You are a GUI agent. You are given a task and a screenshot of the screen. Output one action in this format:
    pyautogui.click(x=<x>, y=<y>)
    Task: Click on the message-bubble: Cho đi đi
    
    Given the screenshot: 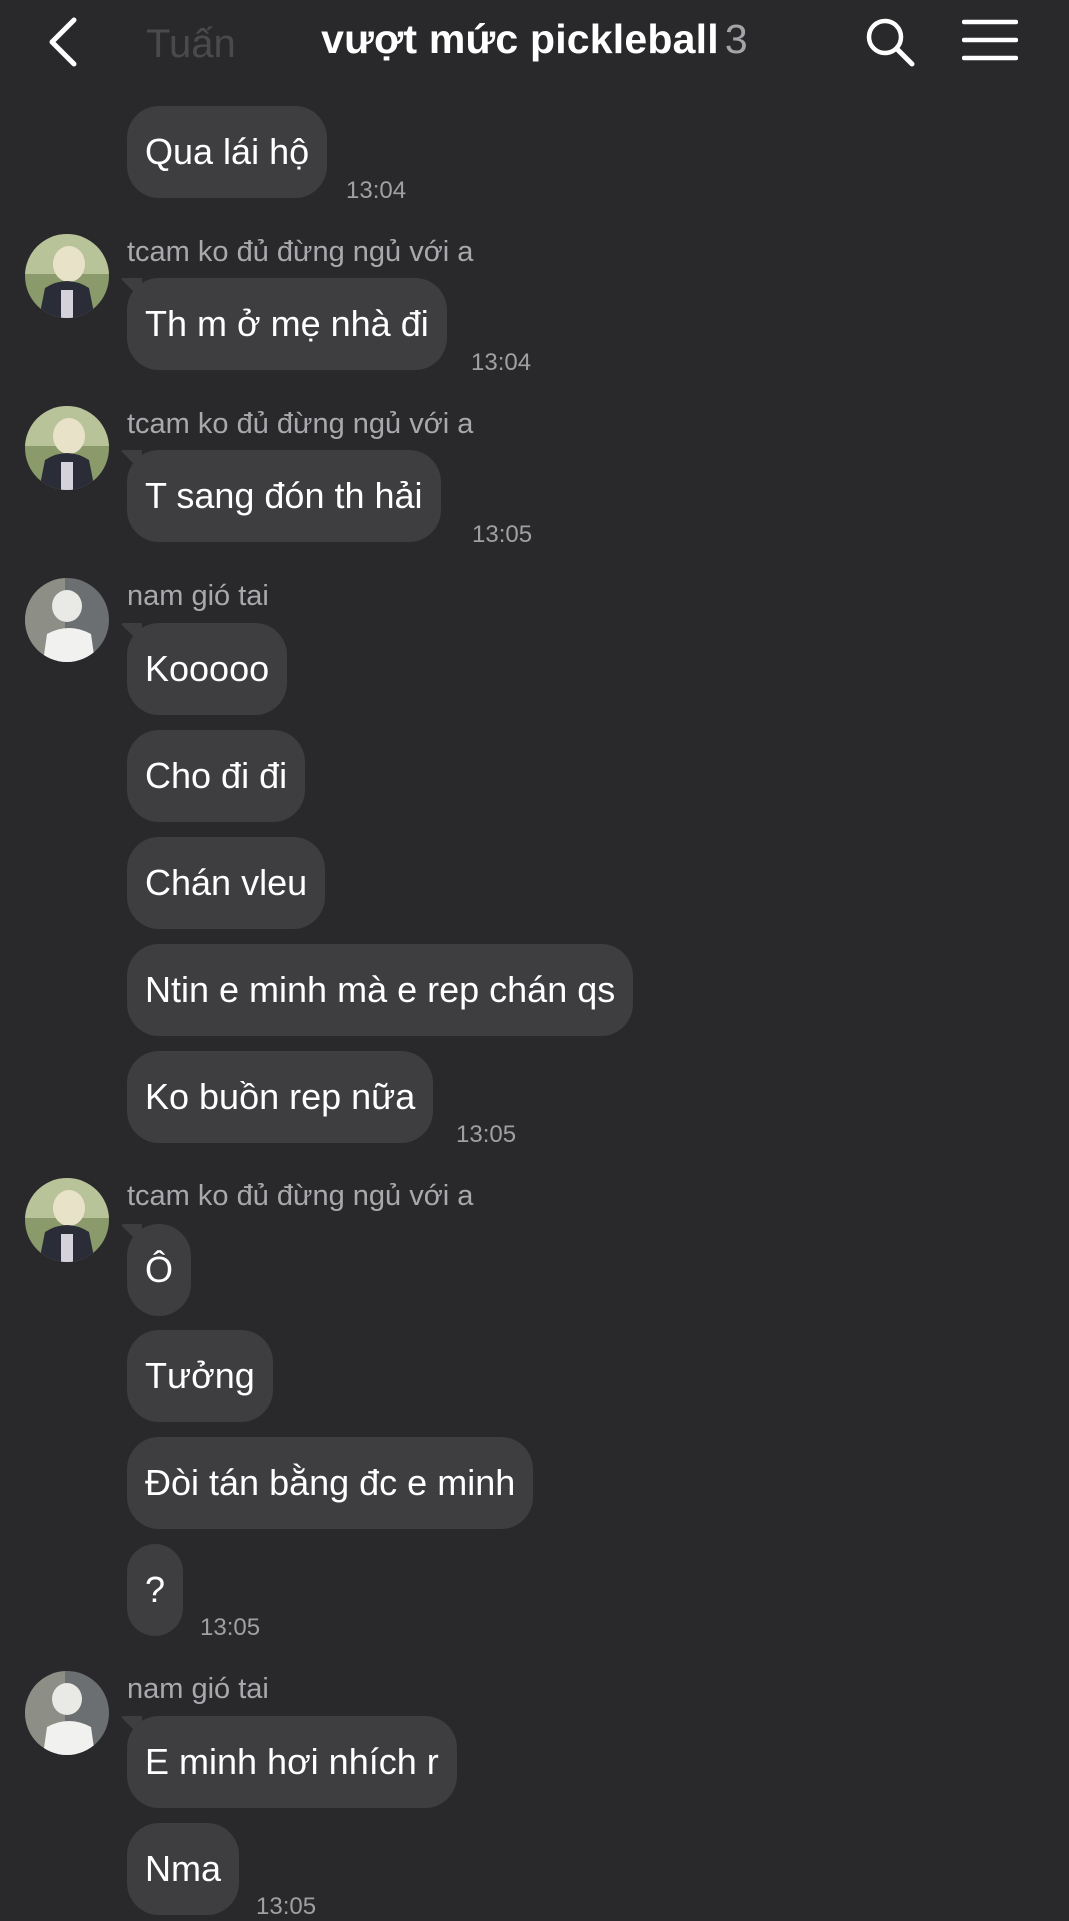 What is the action you would take?
    pyautogui.click(x=216, y=776)
    